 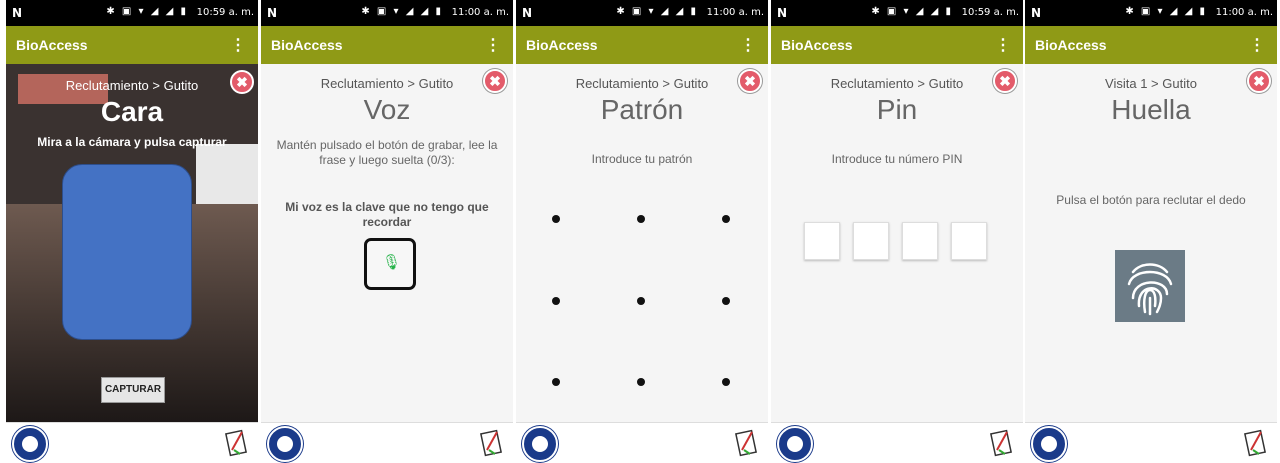 I want to click on instruction-text: Introduce tu patrón, so click(x=642, y=159).